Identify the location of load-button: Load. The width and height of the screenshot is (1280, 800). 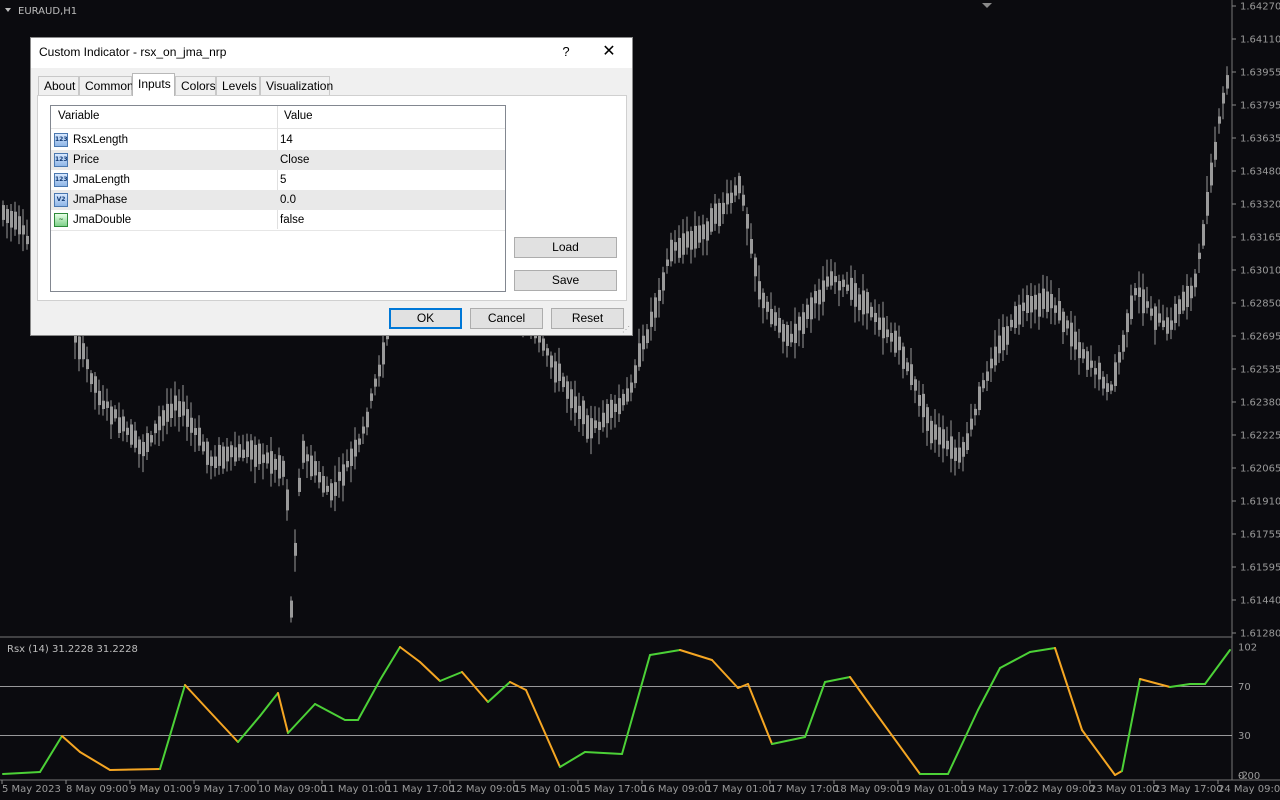
(565, 247).